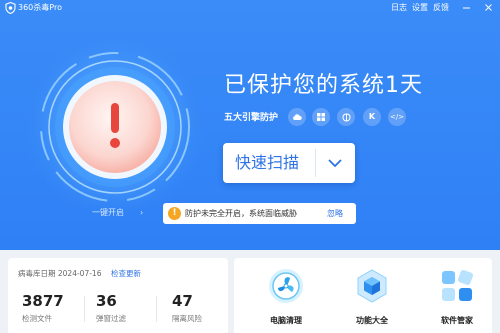 The height and width of the screenshot is (333, 500). What do you see at coordinates (108, 213) in the screenshot?
I see `one-key-enable-link: 一键开启` at bounding box center [108, 213].